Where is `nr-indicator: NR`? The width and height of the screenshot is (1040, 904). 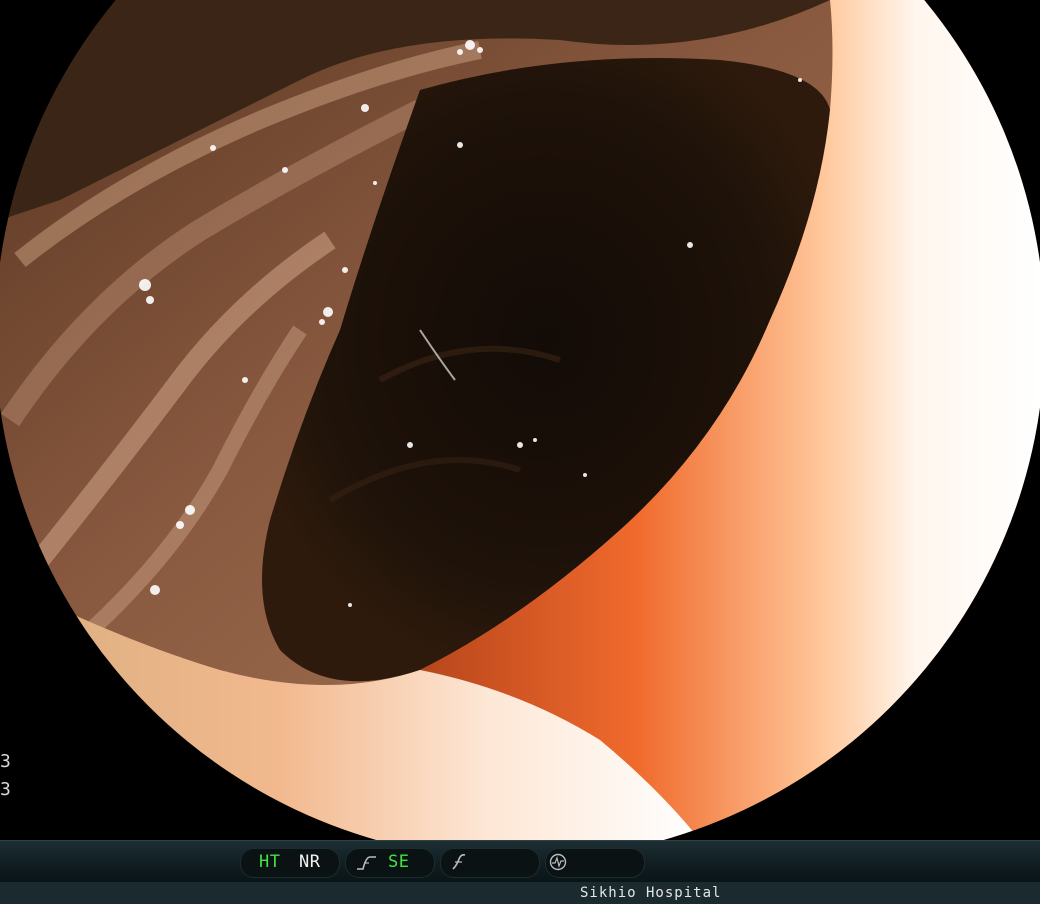
nr-indicator: NR is located at coordinates (309, 862).